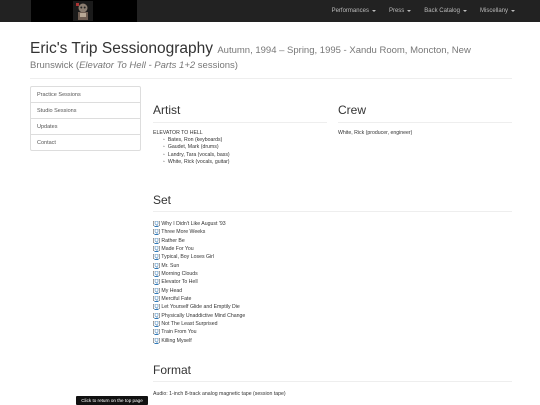  I want to click on song-title: Merciful Fate, so click(176, 299).